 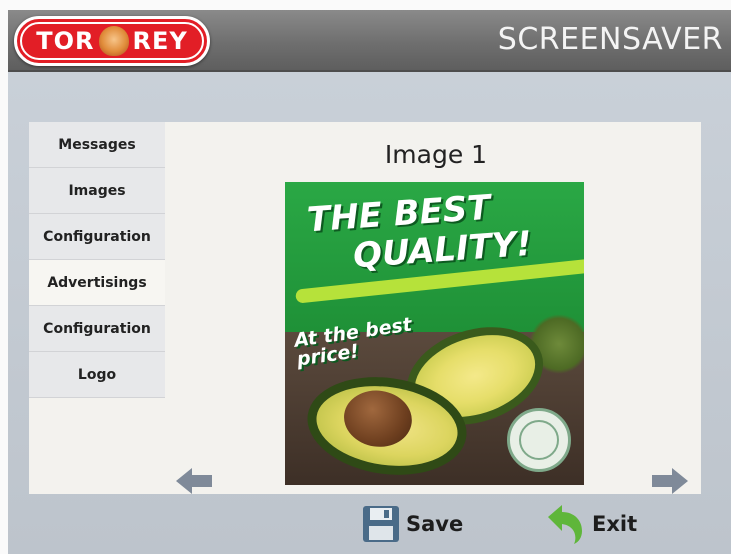 What do you see at coordinates (160, 41) in the screenshot?
I see `brand-right-text: REY` at bounding box center [160, 41].